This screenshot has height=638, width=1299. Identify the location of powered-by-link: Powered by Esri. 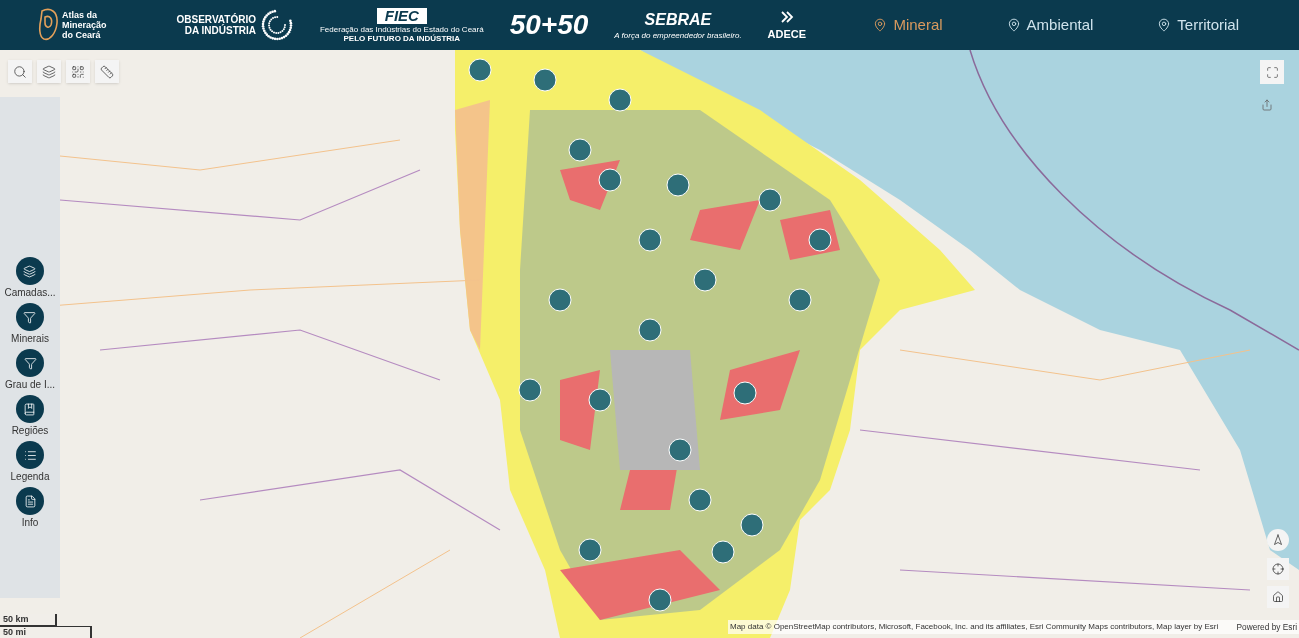
(1266, 627).